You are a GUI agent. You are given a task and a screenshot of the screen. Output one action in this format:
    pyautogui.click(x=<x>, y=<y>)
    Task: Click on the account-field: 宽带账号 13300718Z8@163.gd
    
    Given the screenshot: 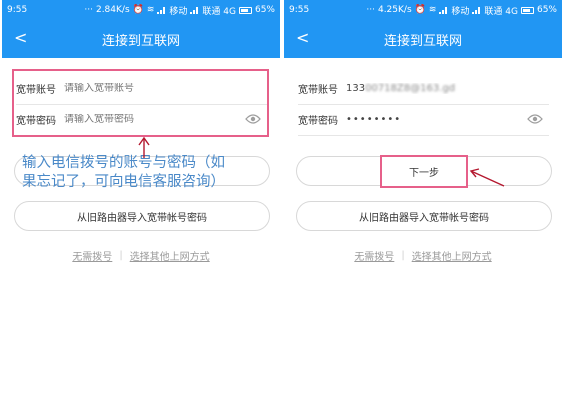 What is the action you would take?
    pyautogui.click(x=423, y=88)
    